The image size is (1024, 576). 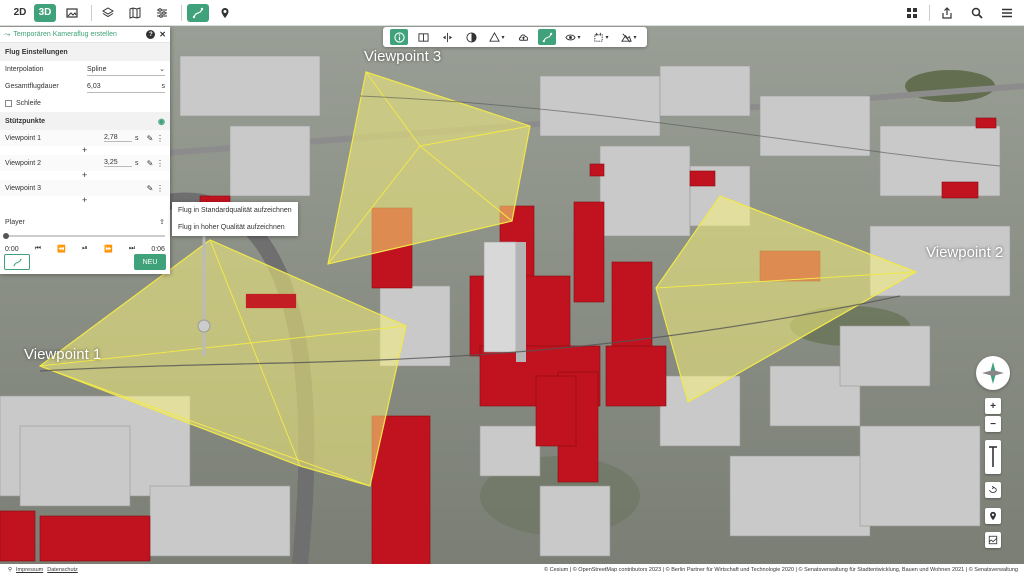 What do you see at coordinates (10, 570) in the screenshot?
I see `user-pin-icon: ⚲` at bounding box center [10, 570].